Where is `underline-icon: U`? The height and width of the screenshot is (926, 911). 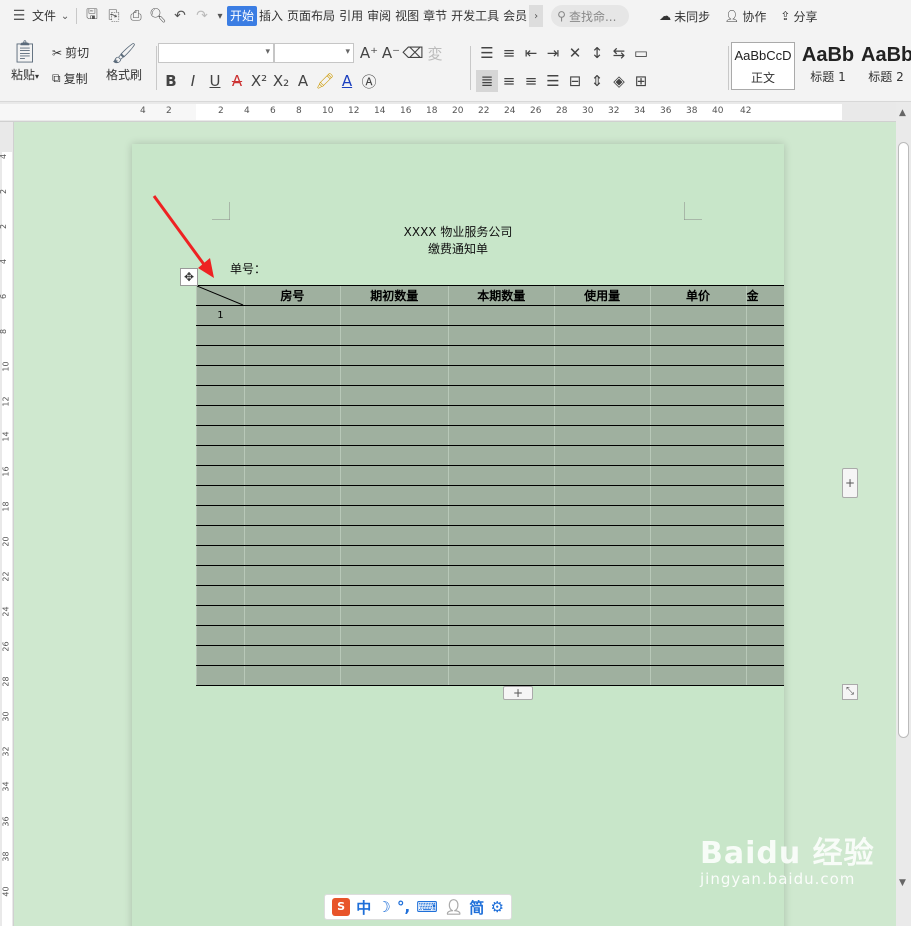 underline-icon: U is located at coordinates (215, 81).